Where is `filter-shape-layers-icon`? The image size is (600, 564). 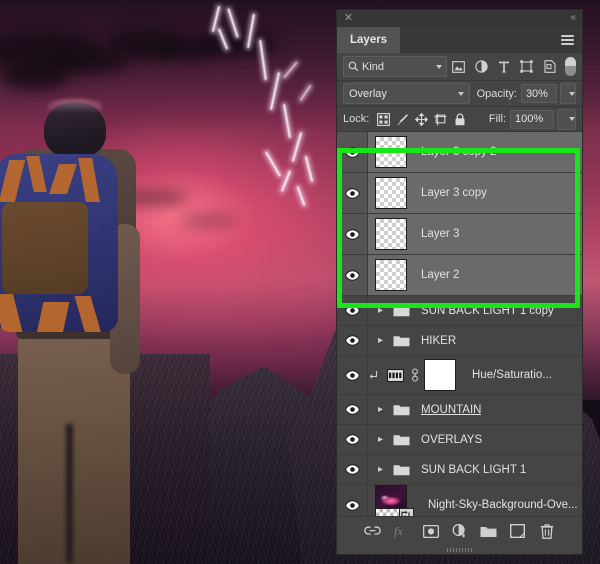 filter-shape-layers-icon is located at coordinates (527, 67).